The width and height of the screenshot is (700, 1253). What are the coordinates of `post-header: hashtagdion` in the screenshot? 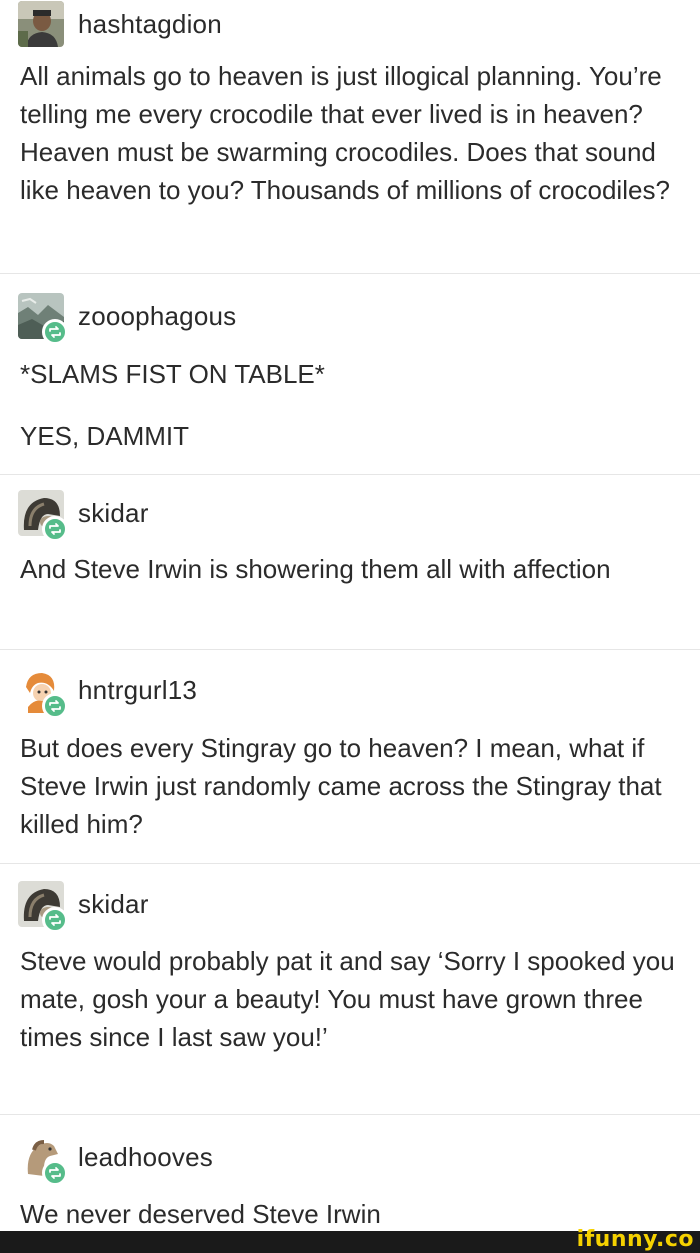 It's located at (120, 24).